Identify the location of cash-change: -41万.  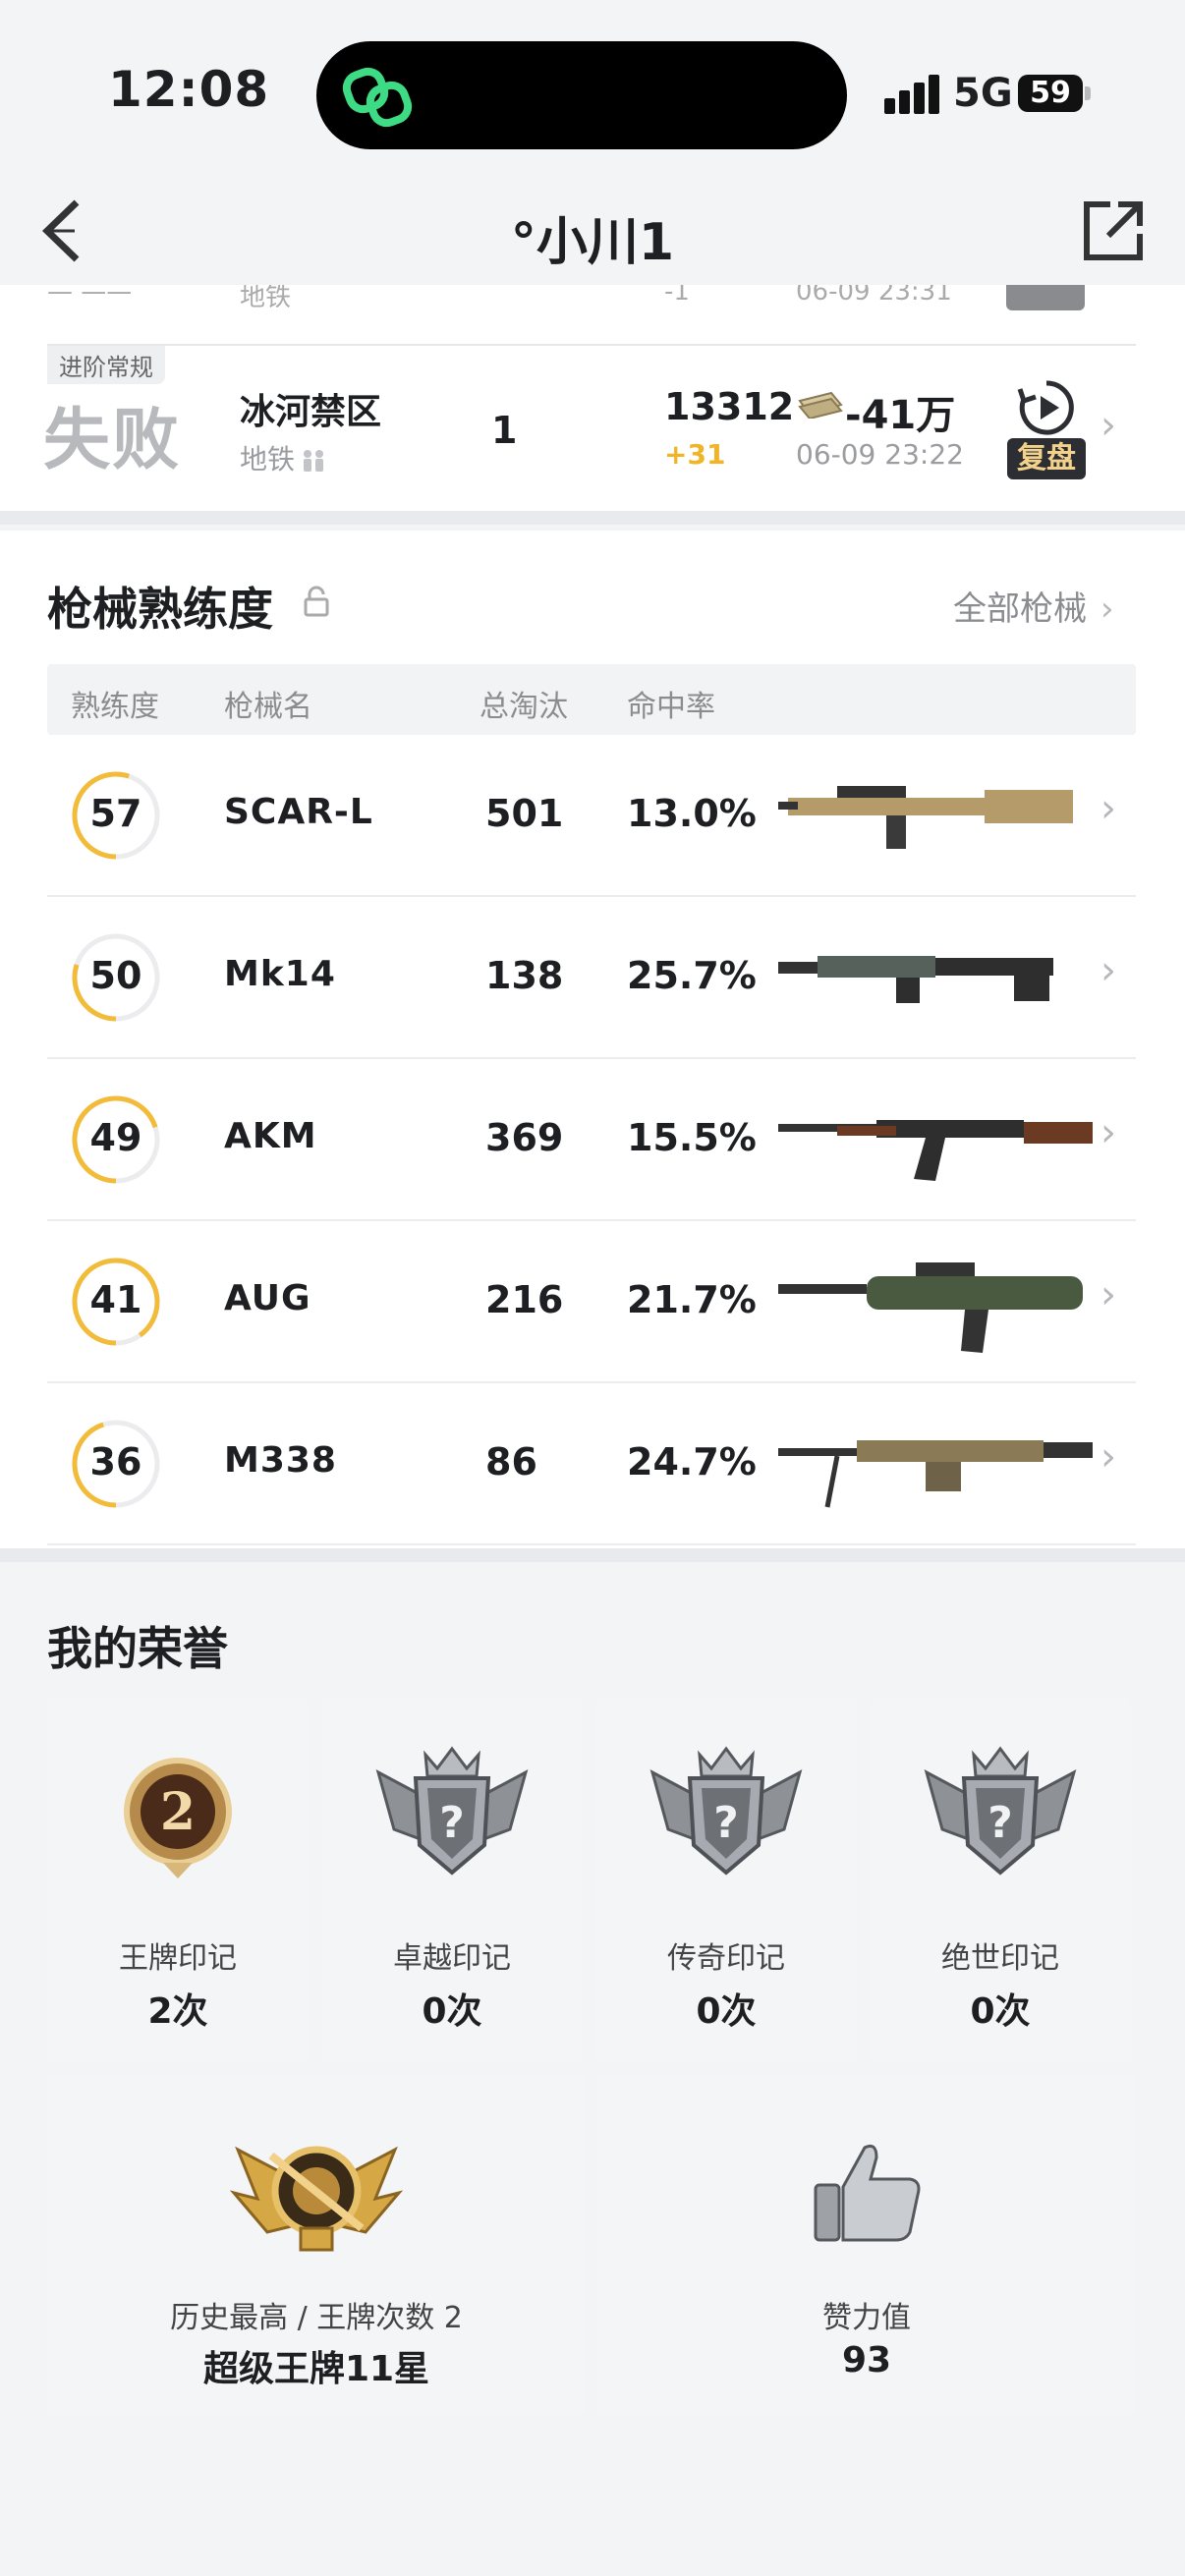
(901, 415).